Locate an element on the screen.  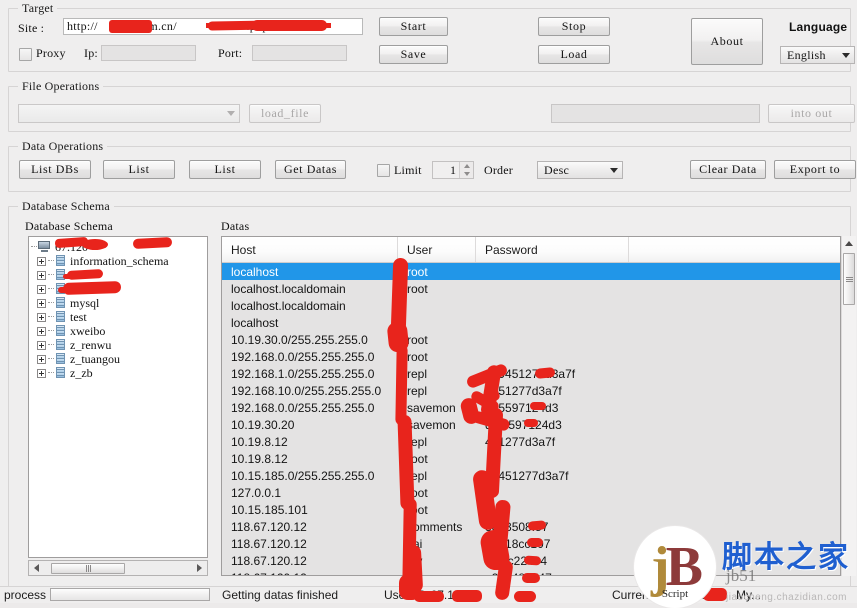
order-combobox: Desc is located at coordinates (580, 170).